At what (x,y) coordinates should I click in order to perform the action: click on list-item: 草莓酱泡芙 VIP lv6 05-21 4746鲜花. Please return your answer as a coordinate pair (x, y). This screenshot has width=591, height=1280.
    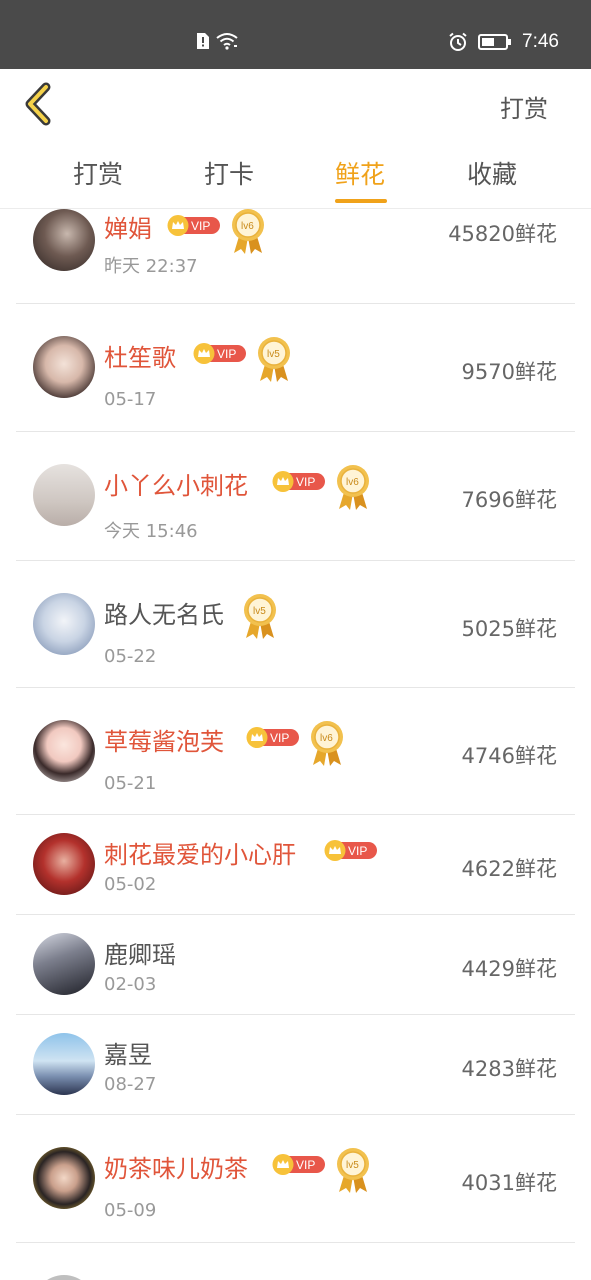
    Looking at the image, I should click on (295, 751).